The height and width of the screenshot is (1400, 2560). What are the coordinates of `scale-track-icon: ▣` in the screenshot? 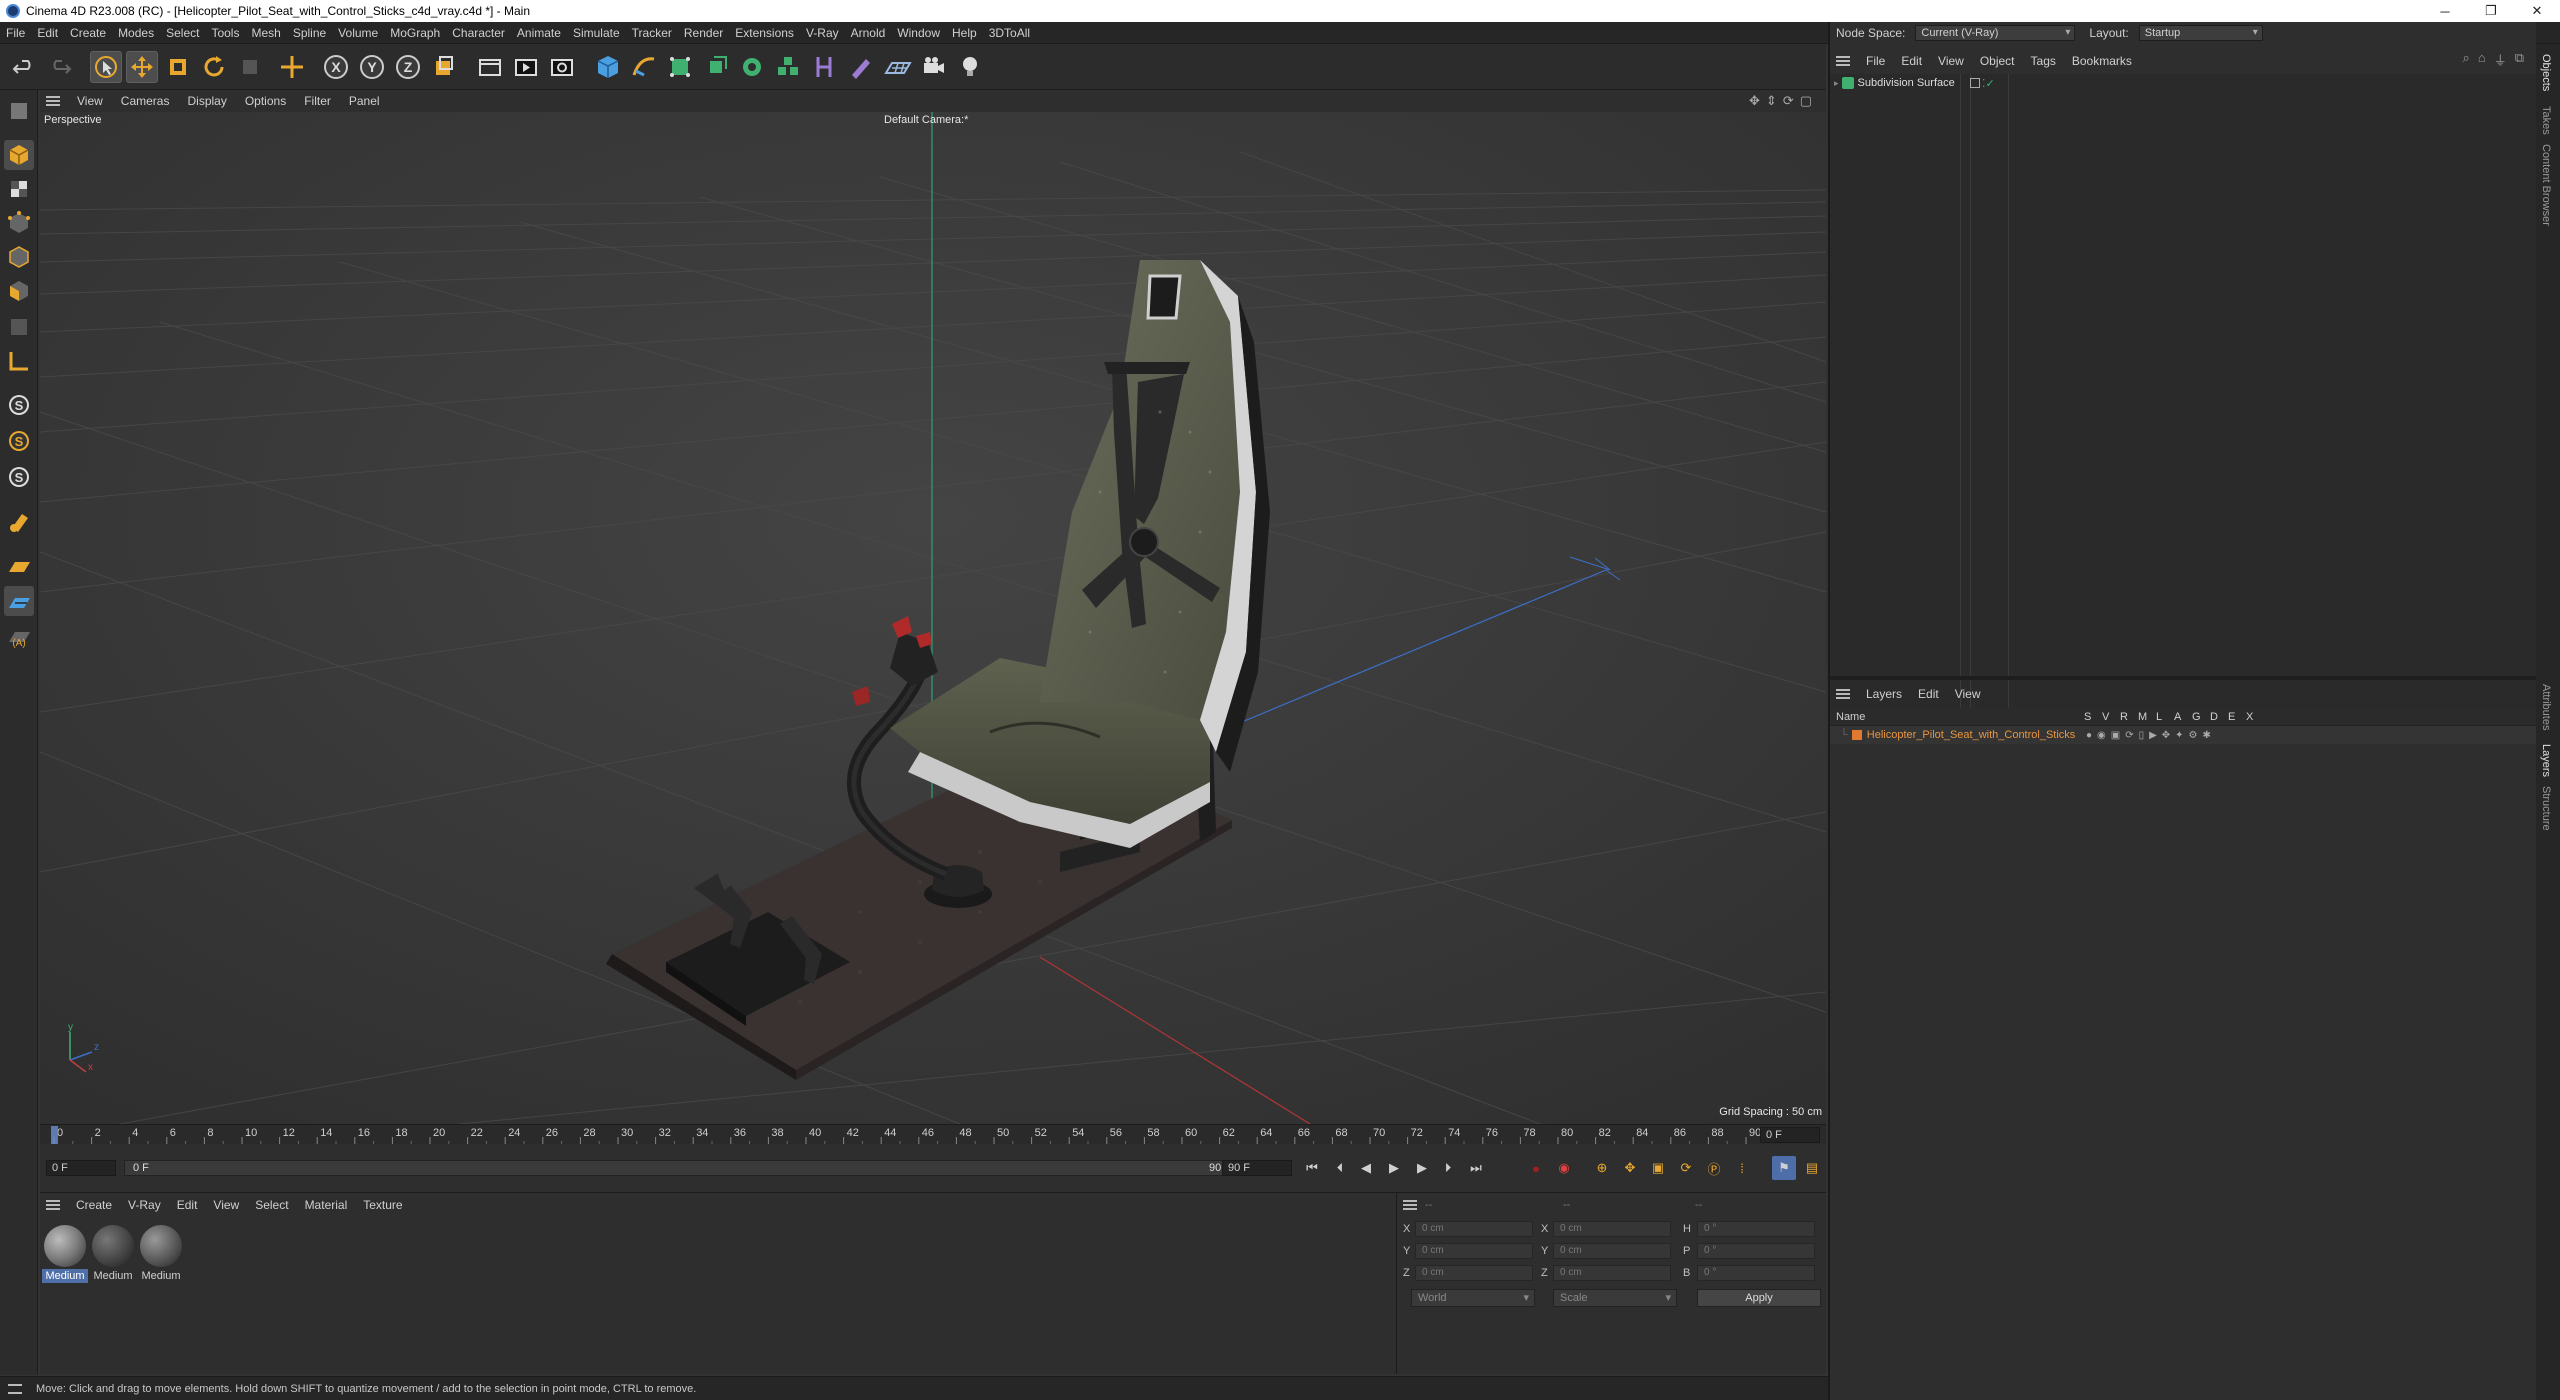 It's located at (1658, 1168).